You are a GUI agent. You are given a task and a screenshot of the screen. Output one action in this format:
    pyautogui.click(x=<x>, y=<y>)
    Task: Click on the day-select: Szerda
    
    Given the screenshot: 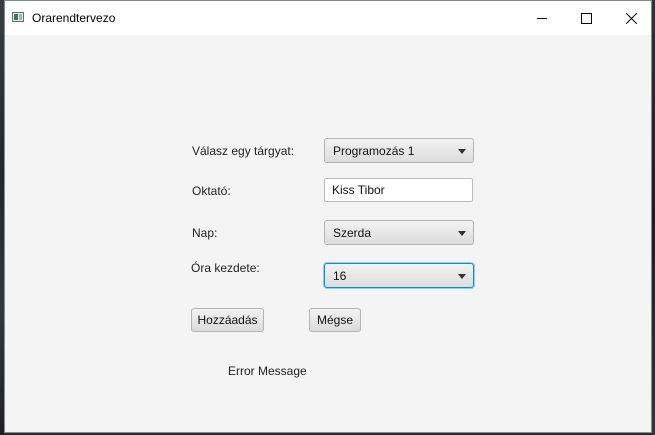 What is the action you would take?
    pyautogui.click(x=399, y=232)
    